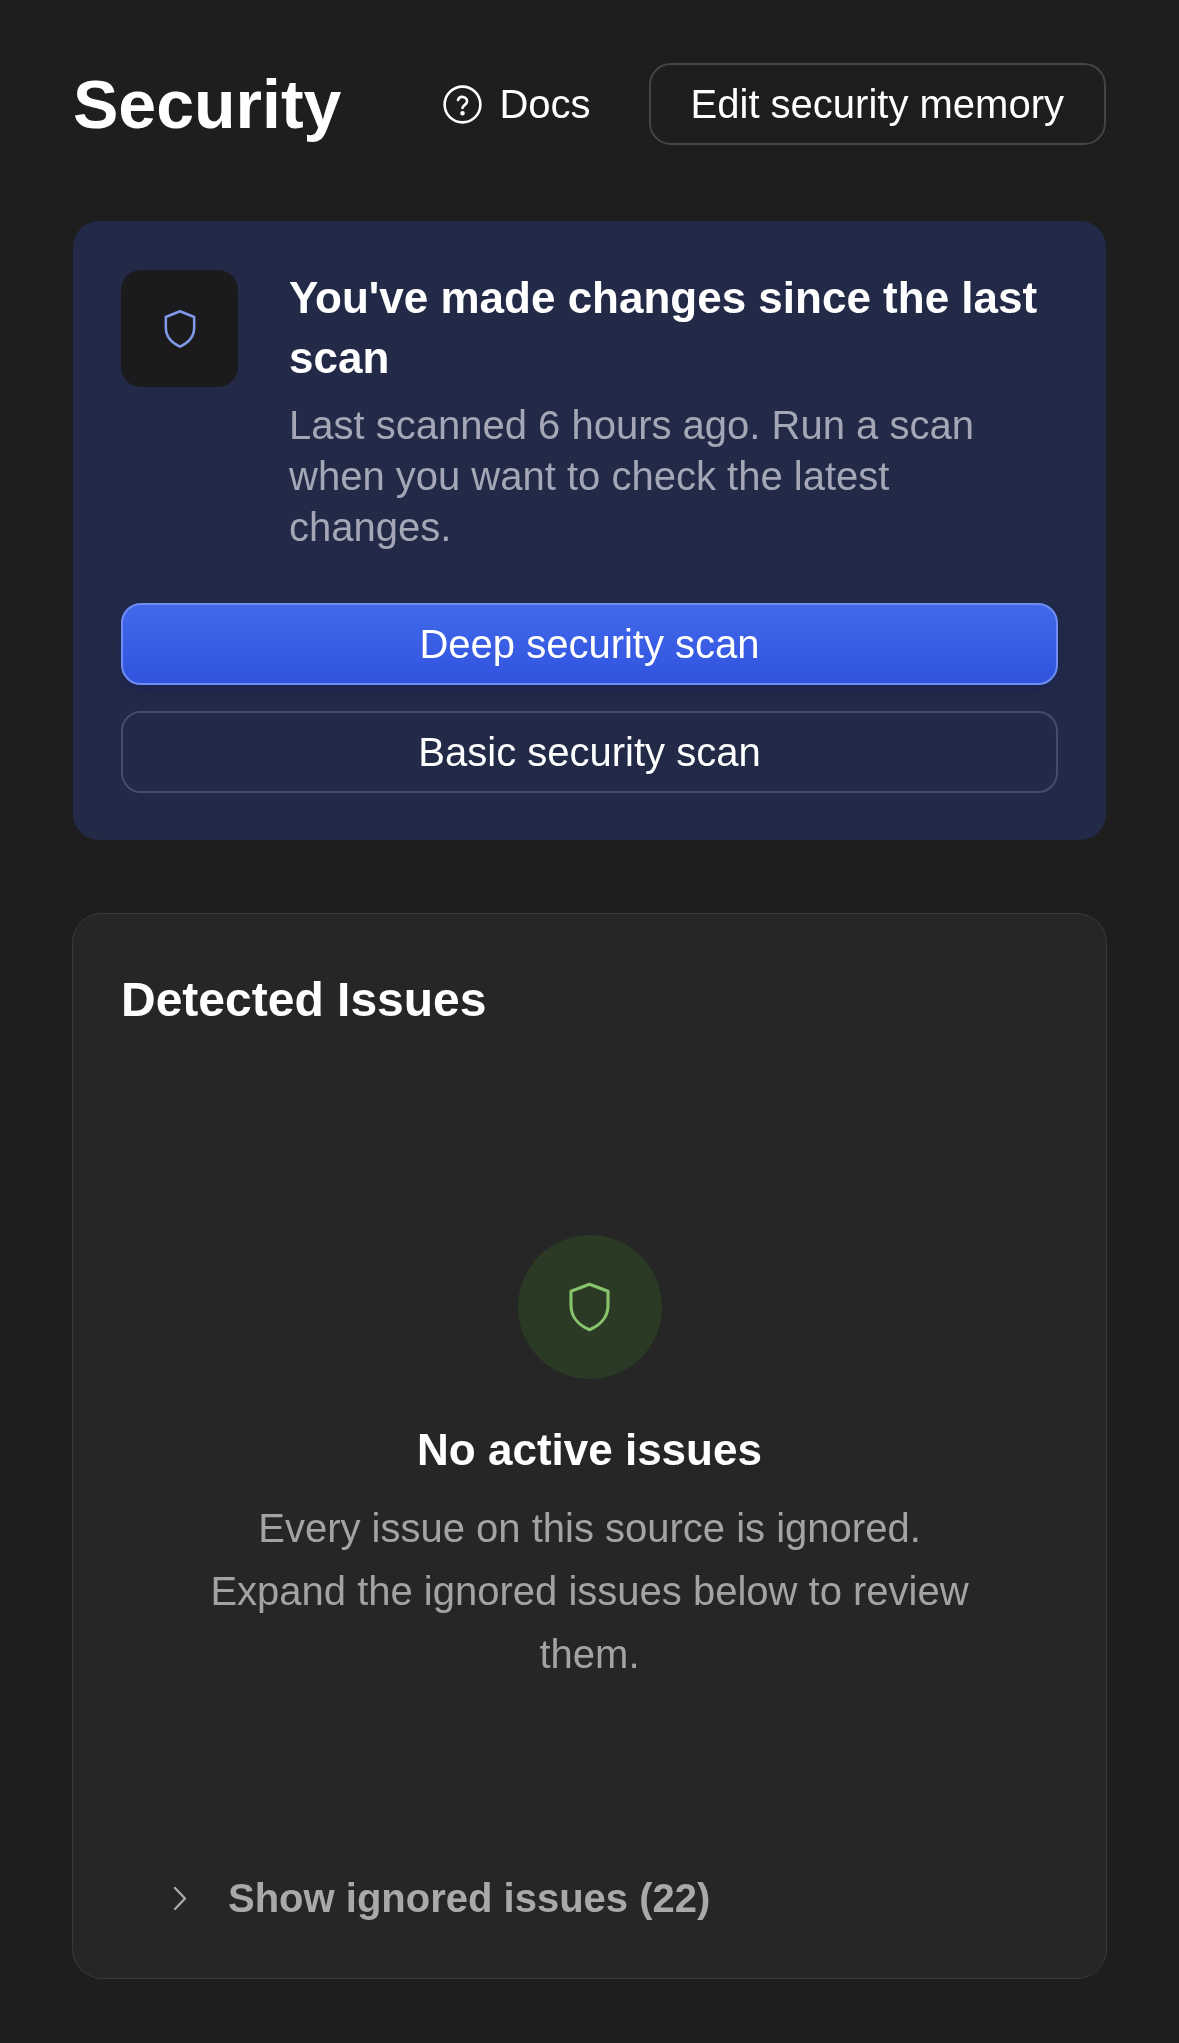 Image resolution: width=1179 pixels, height=2043 pixels. I want to click on empty-state-title: No active issues, so click(589, 1450).